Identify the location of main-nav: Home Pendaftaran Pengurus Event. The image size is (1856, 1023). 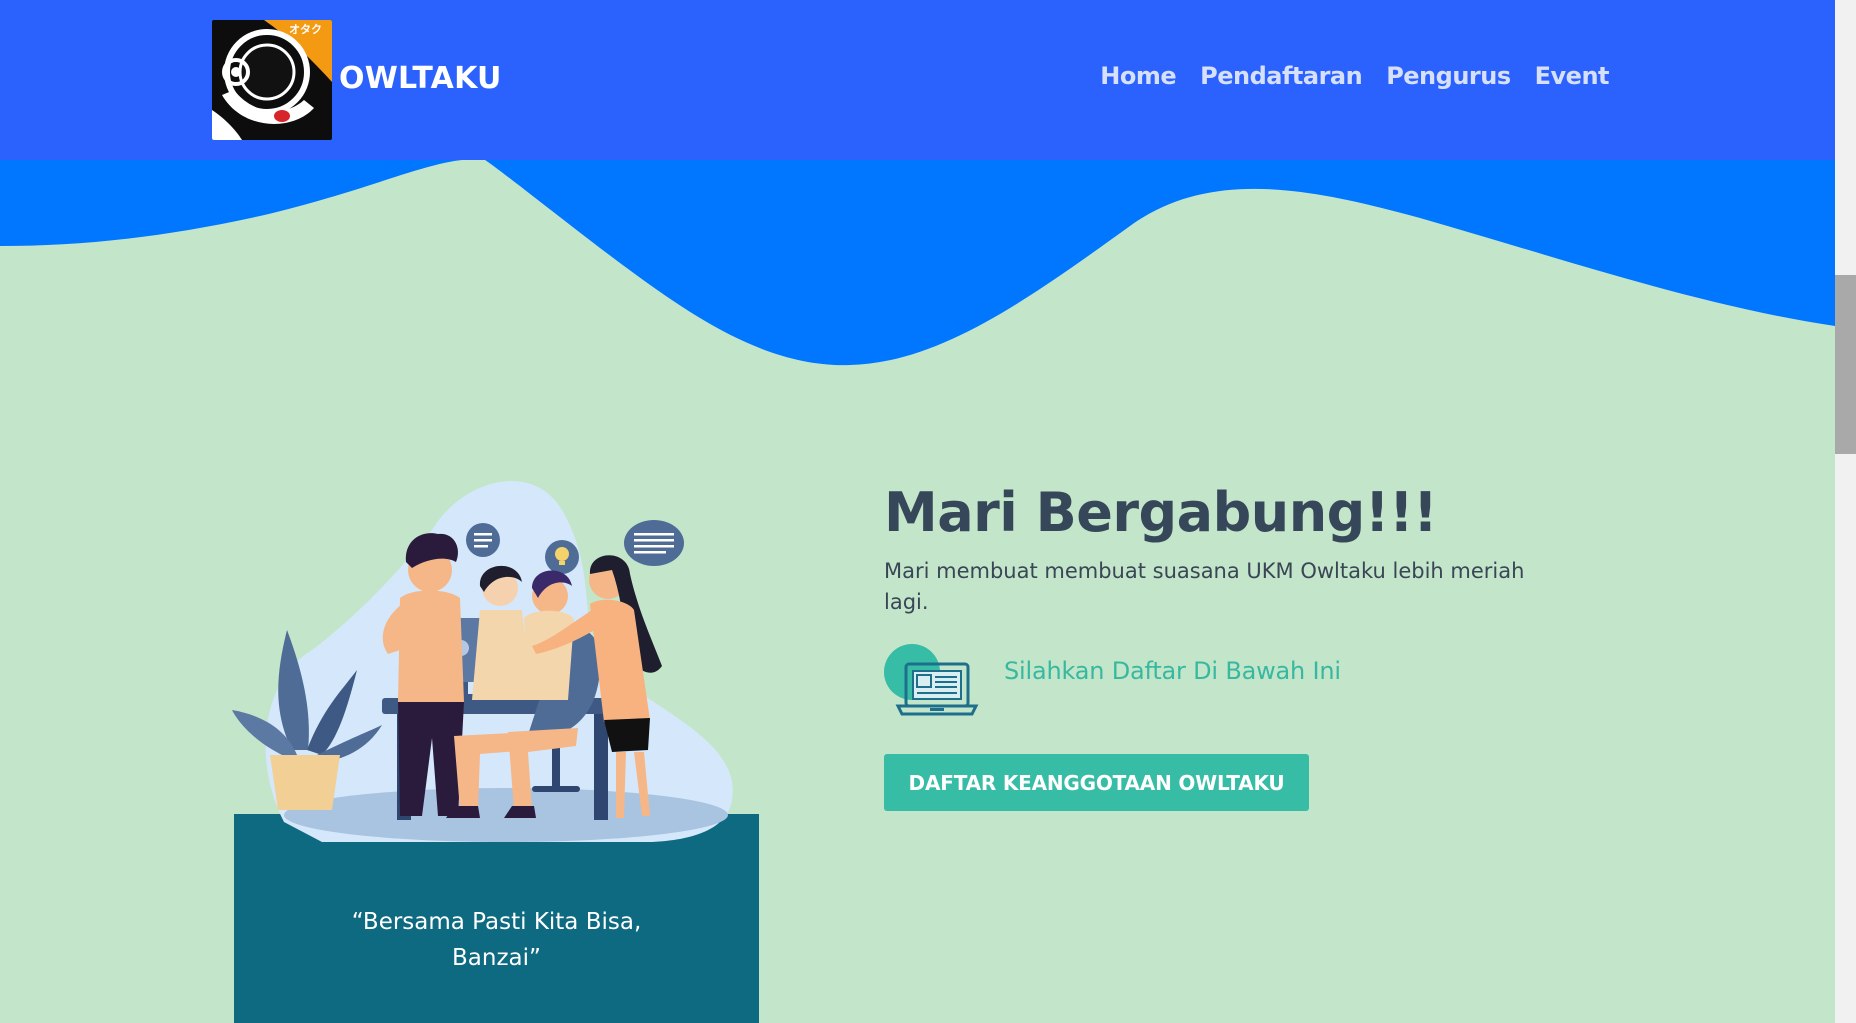
(1354, 76).